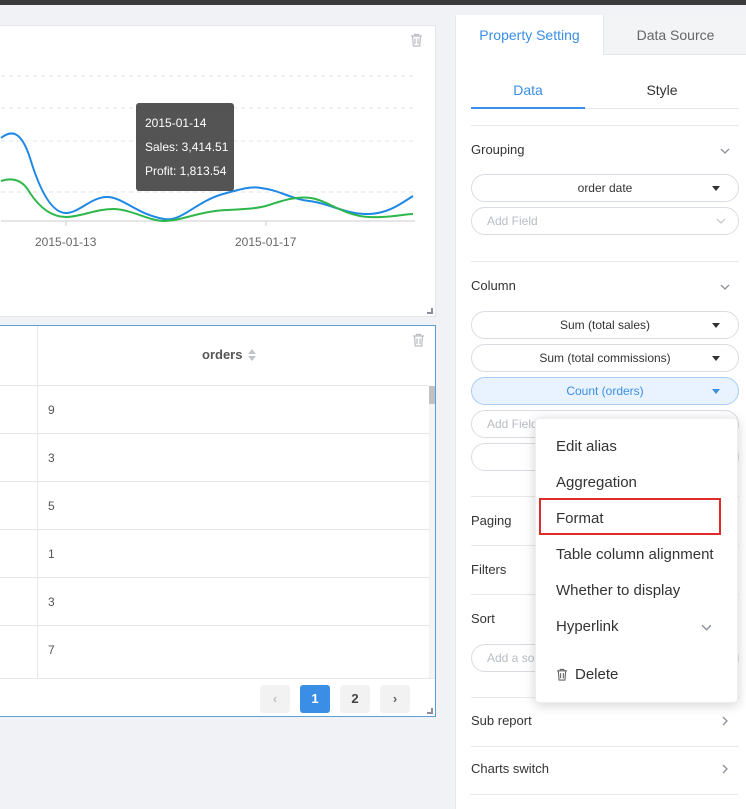  Describe the element at coordinates (605, 221) in the screenshot. I see `grouping-add-field: Add Field` at that location.